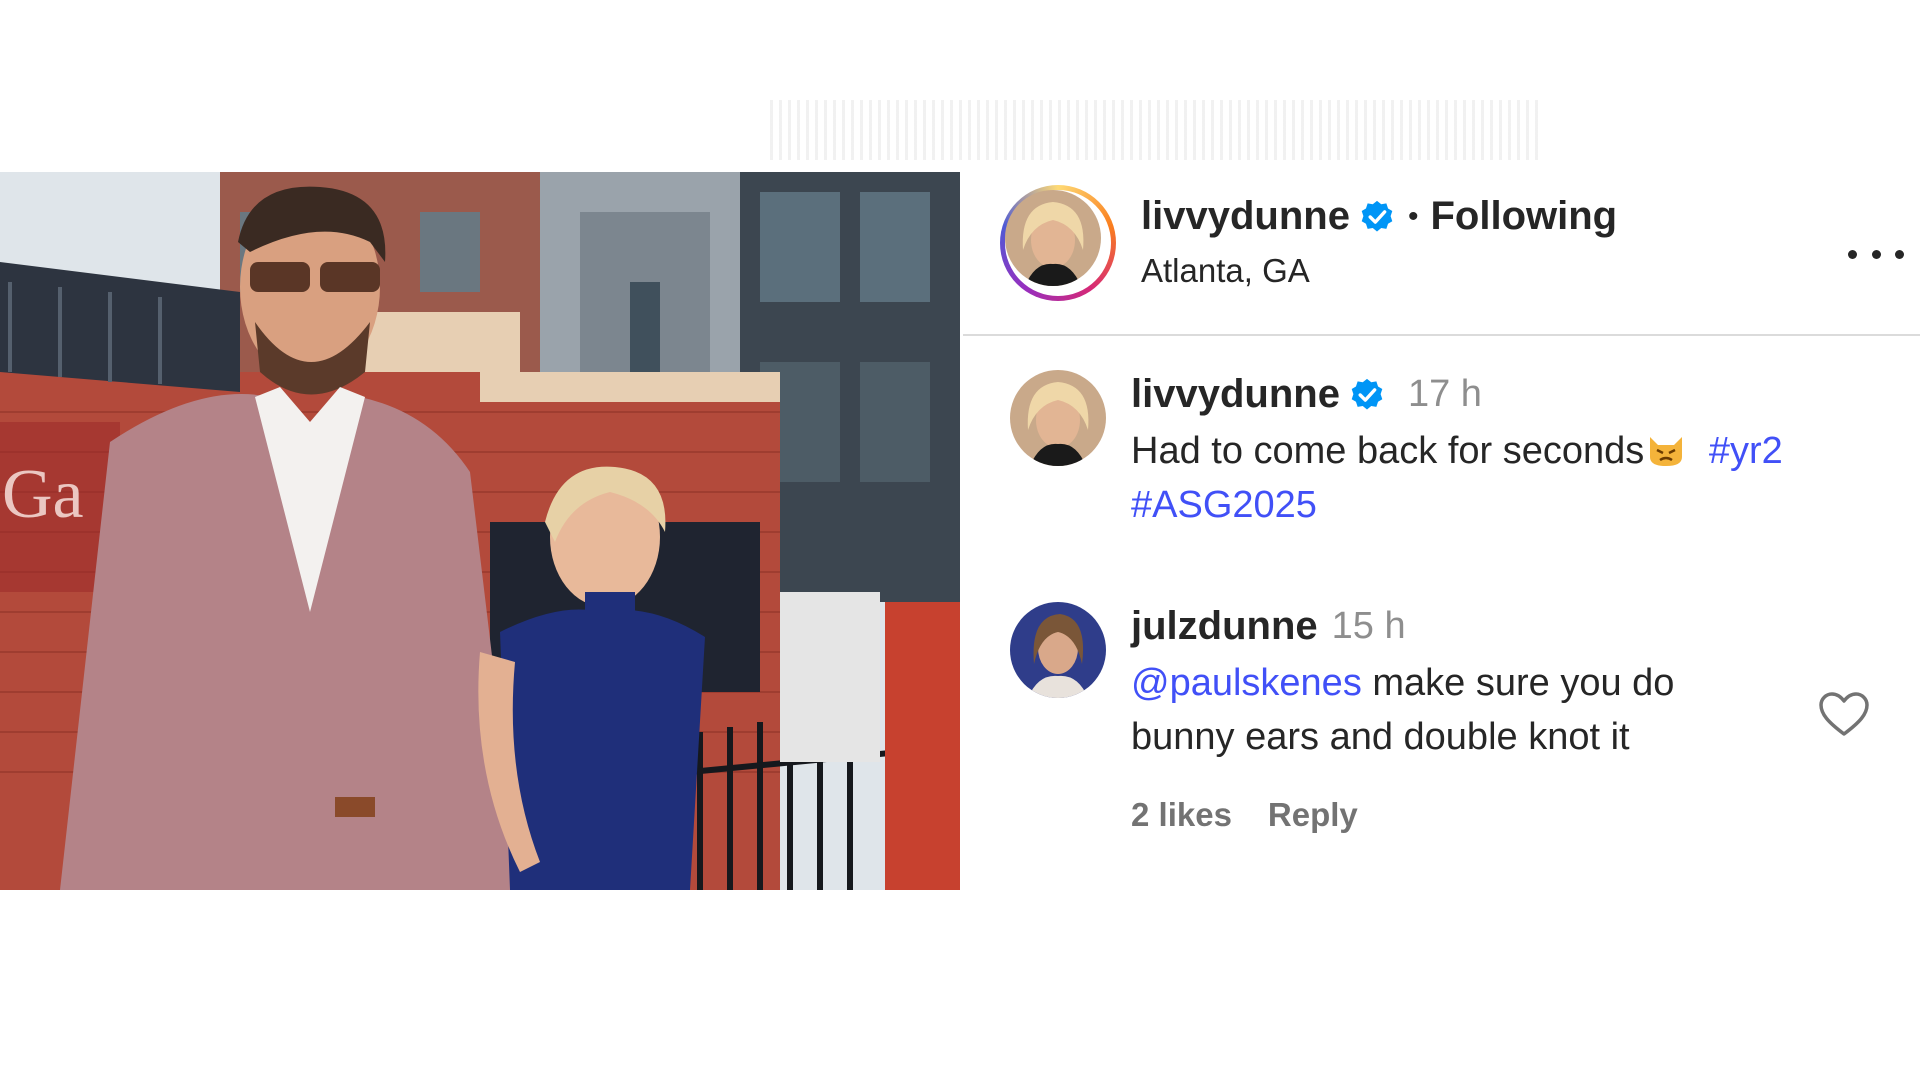 This screenshot has height=1080, width=1920. What do you see at coordinates (1844, 715) in the screenshot?
I see `heart-icon` at bounding box center [1844, 715].